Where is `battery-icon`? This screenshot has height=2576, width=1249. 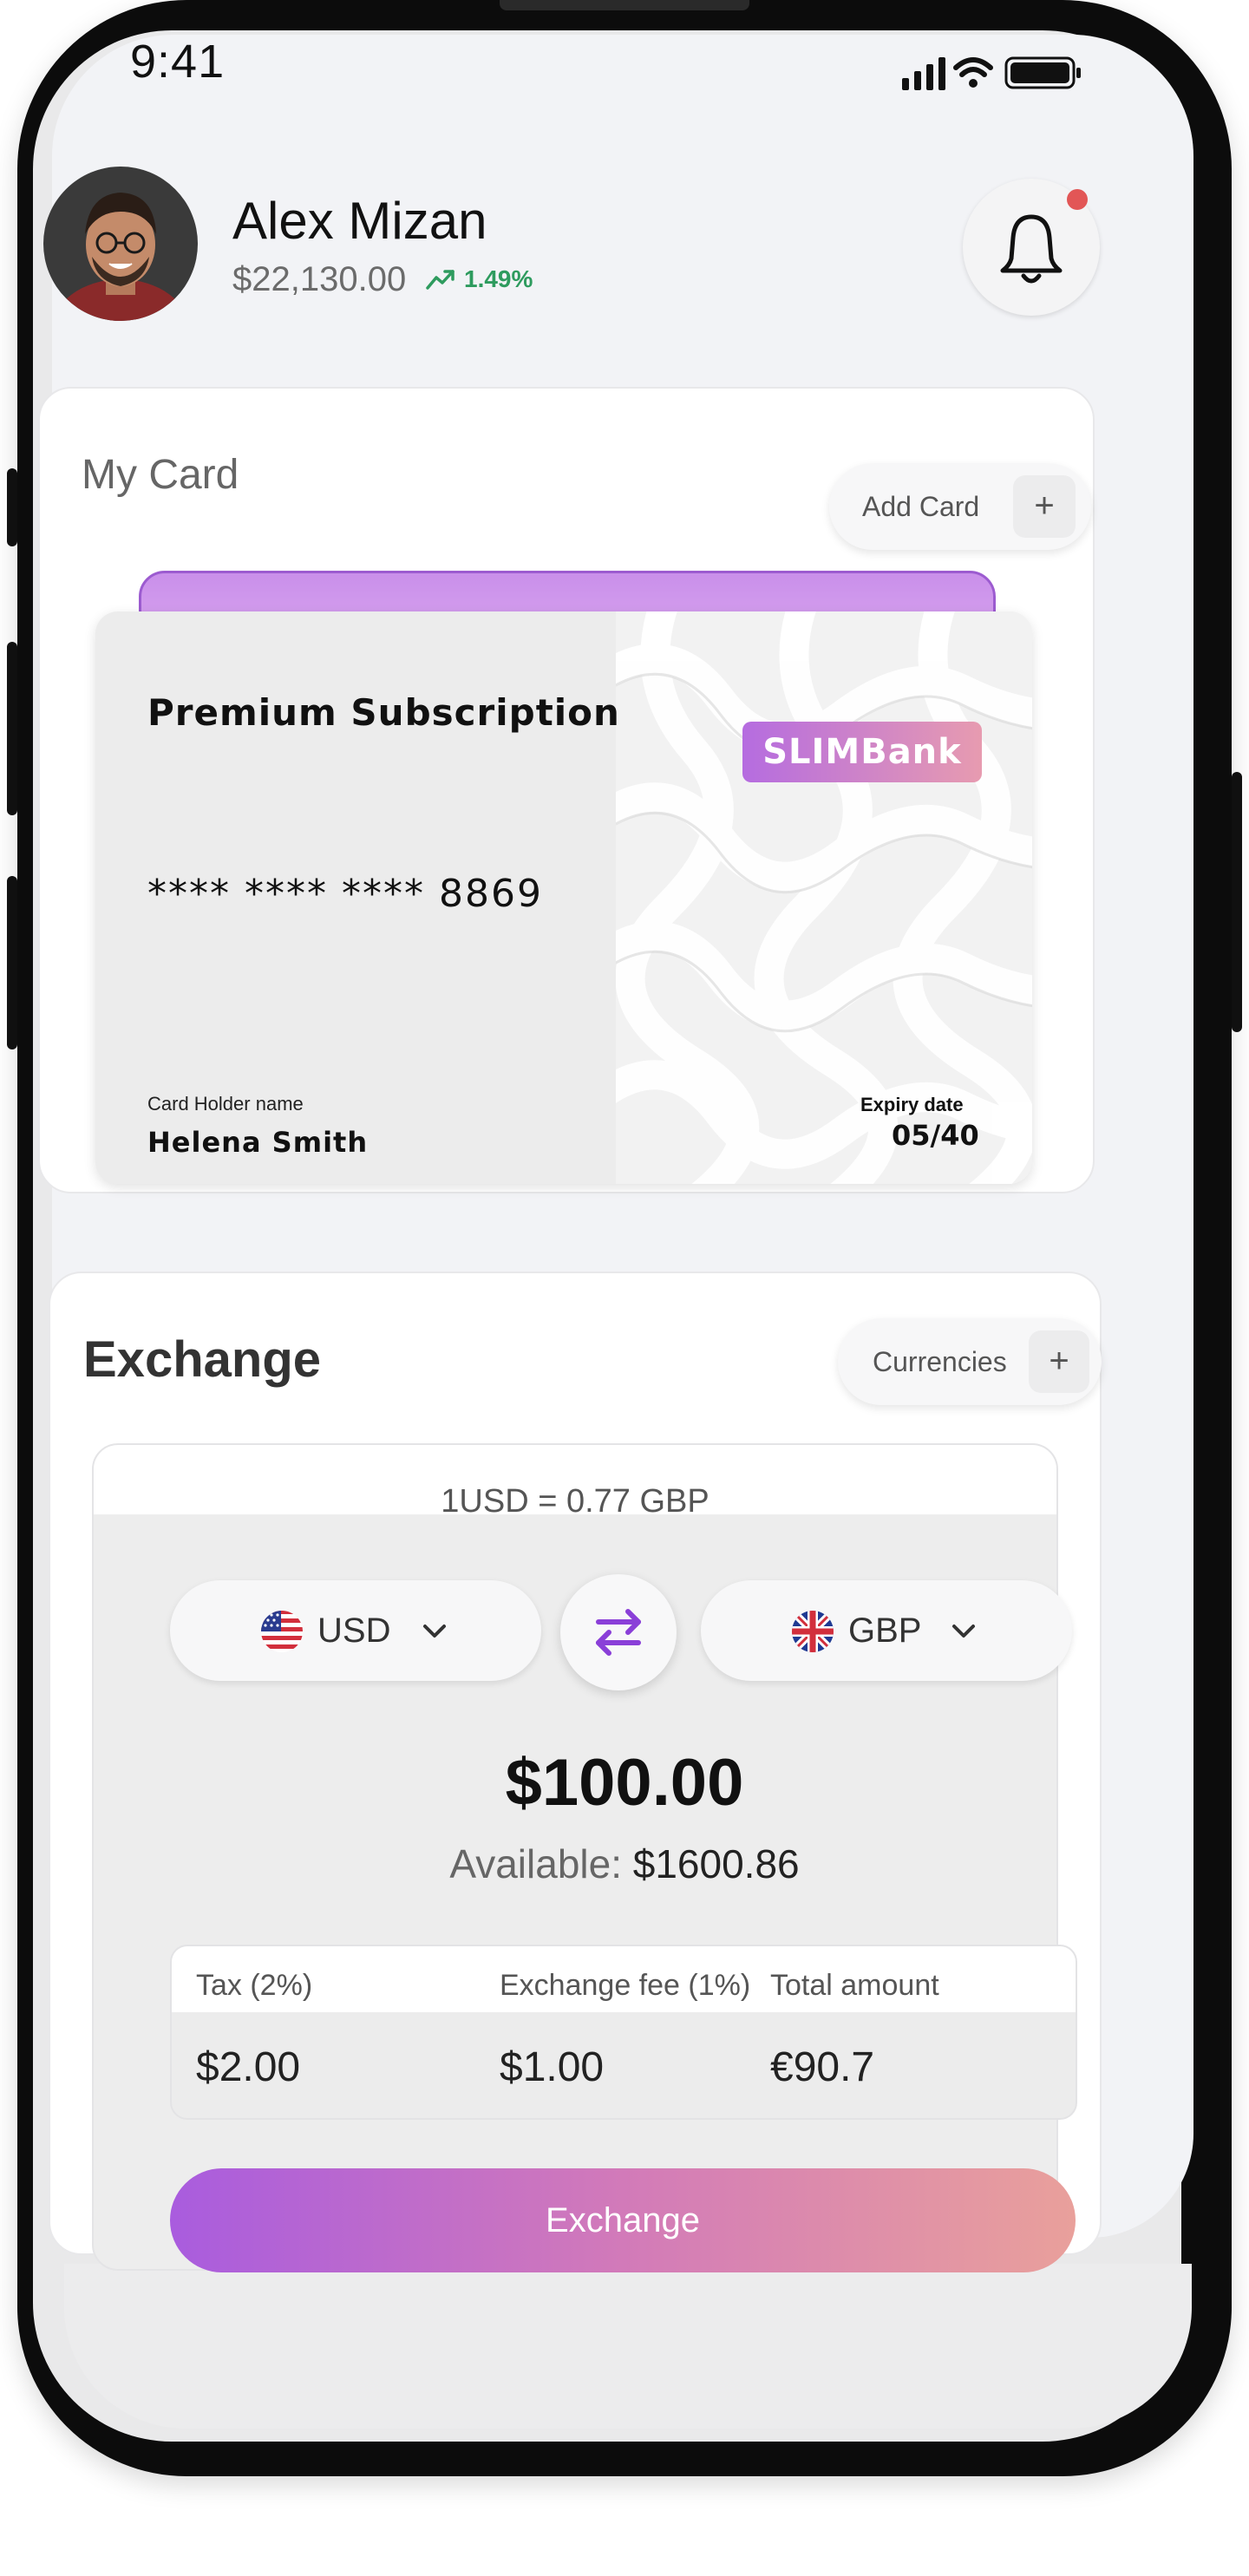 battery-icon is located at coordinates (1042, 72).